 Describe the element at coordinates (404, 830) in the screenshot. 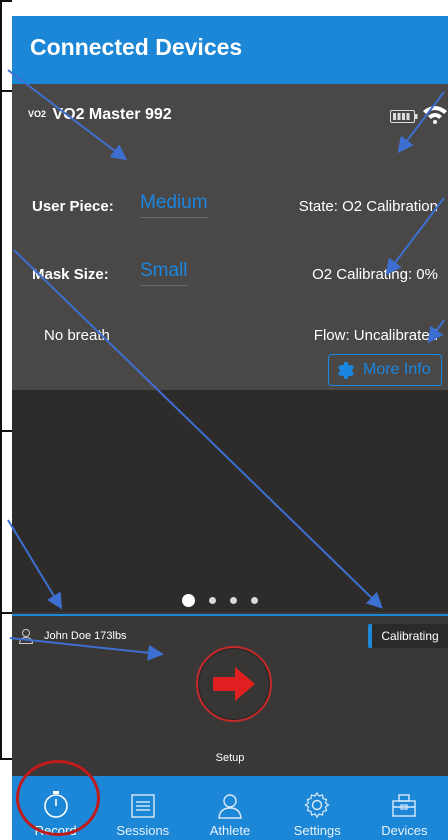

I see `tab-devices-label: Devices` at that location.